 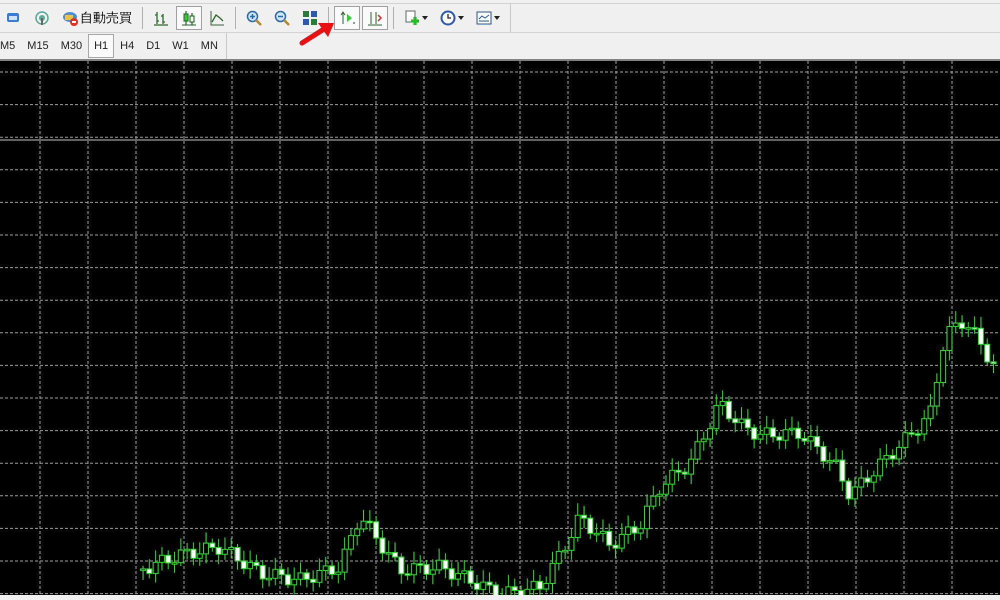 I want to click on timeframe-button: MN, so click(x=209, y=46).